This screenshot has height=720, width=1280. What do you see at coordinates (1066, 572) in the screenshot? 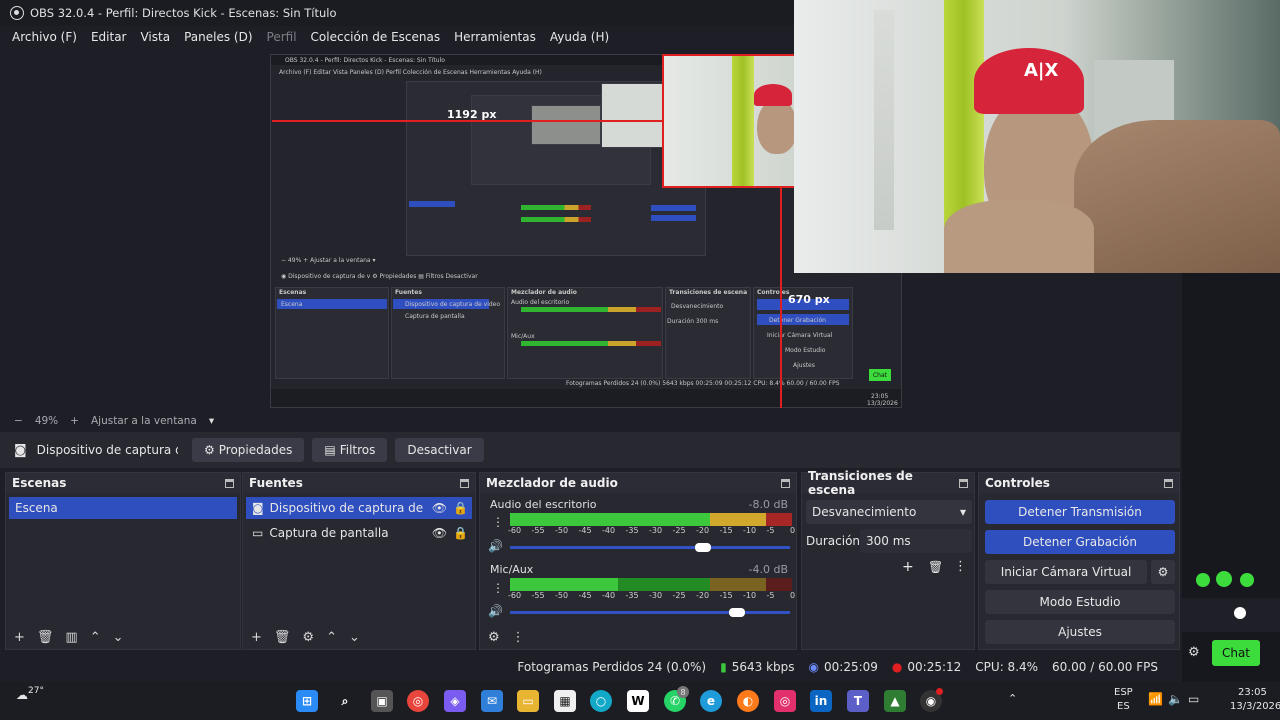
I see `virtual-camera-button: Iniciar Cámara Virtual` at bounding box center [1066, 572].